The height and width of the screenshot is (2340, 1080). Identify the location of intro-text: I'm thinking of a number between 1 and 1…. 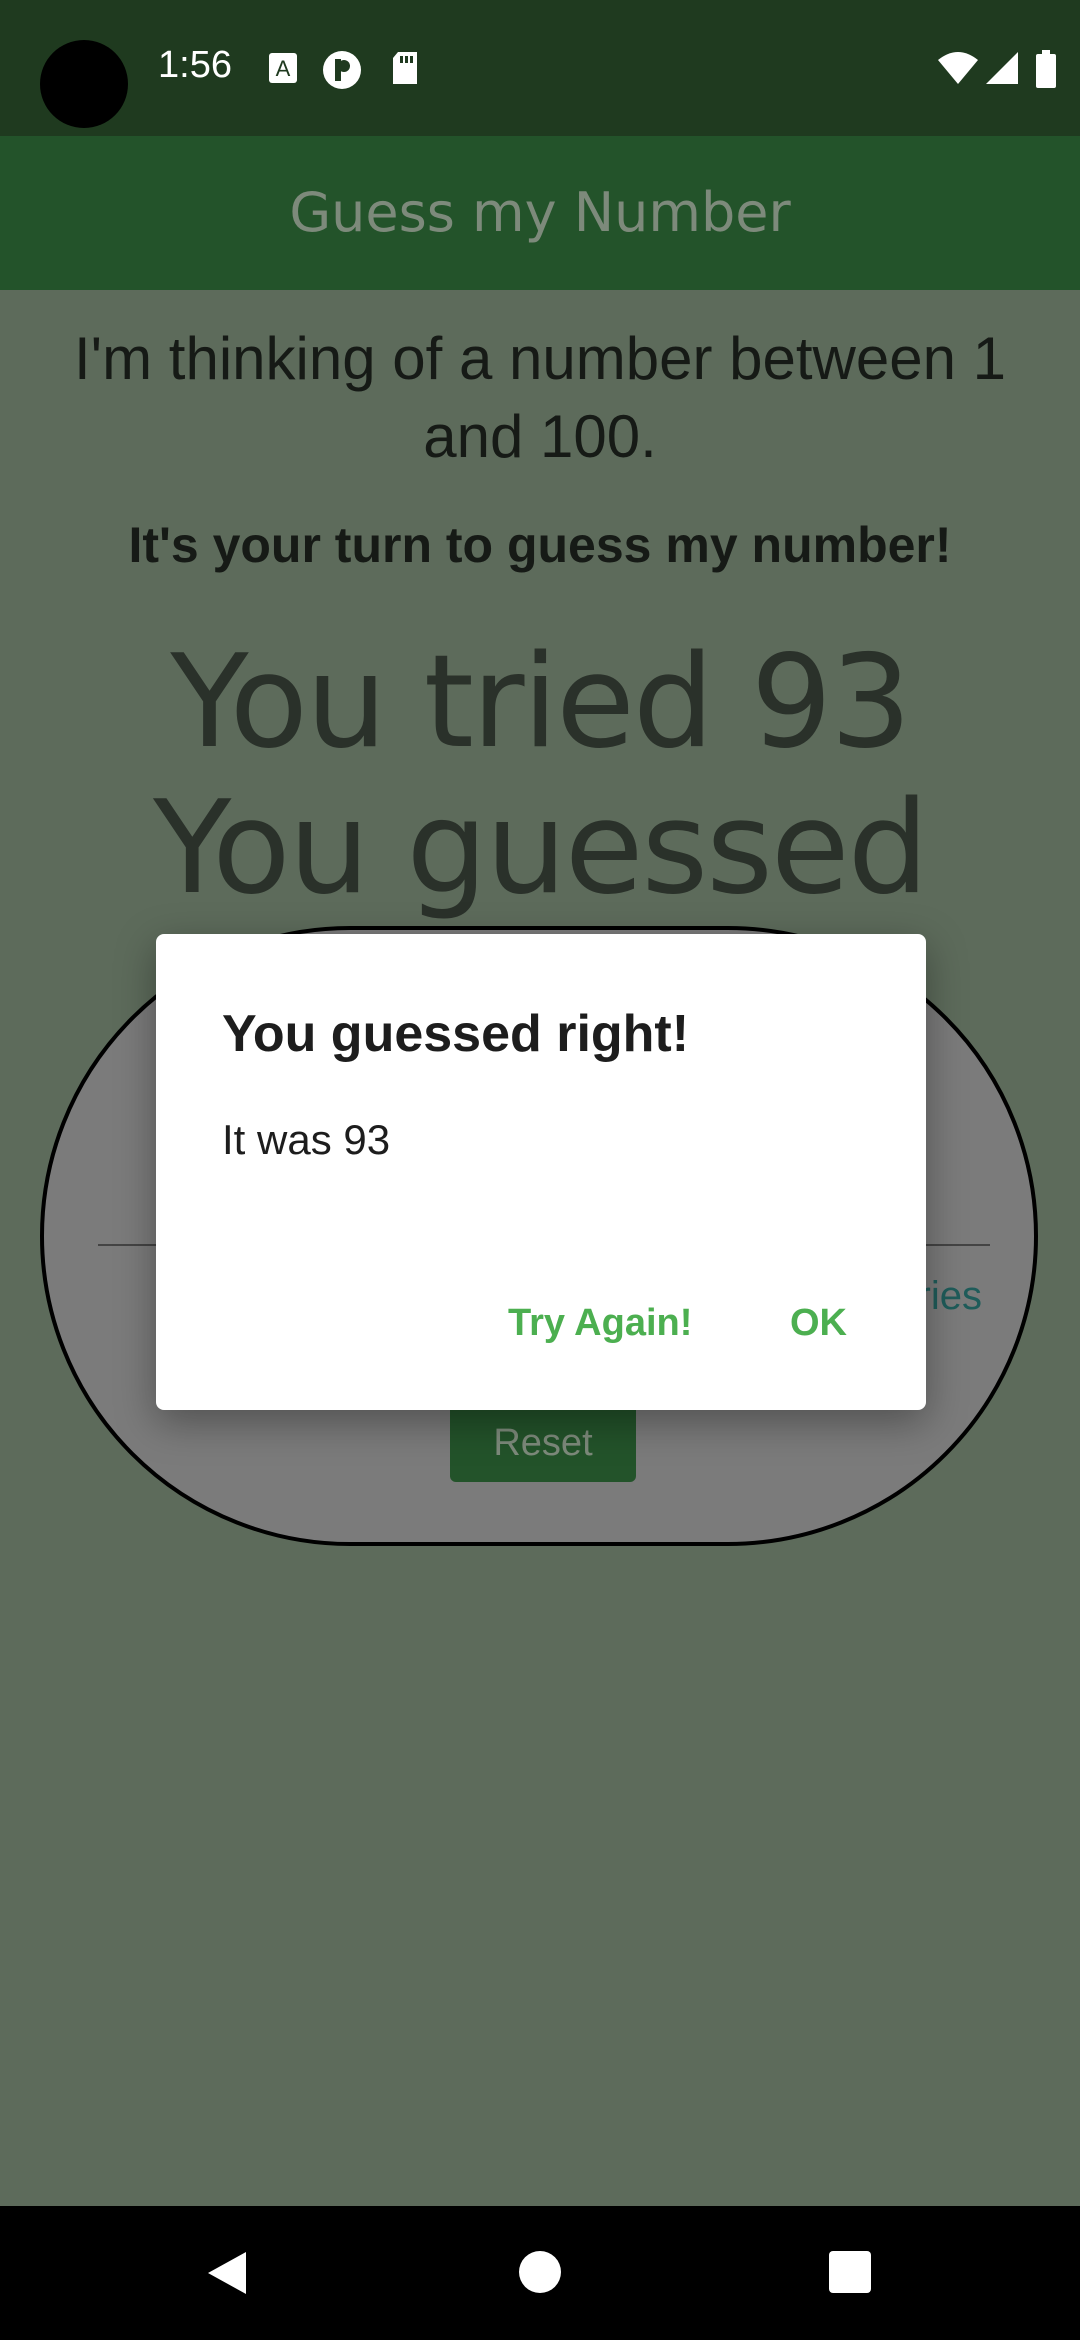
(540, 397).